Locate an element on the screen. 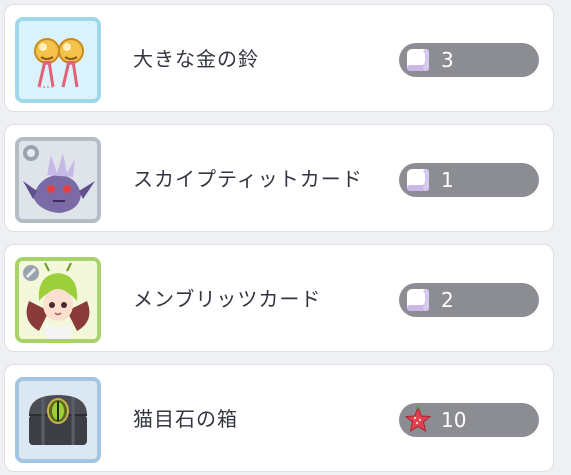 This screenshot has width=571, height=475. count-pill: 2 is located at coordinates (469, 300).